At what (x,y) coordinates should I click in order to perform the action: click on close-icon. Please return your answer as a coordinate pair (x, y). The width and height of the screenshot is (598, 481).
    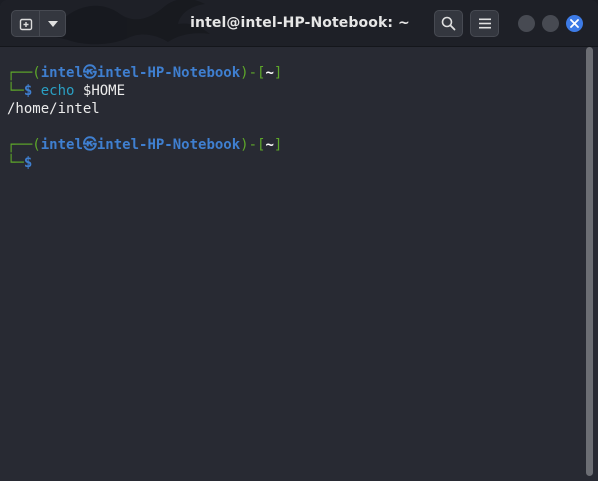
    Looking at the image, I should click on (574, 23).